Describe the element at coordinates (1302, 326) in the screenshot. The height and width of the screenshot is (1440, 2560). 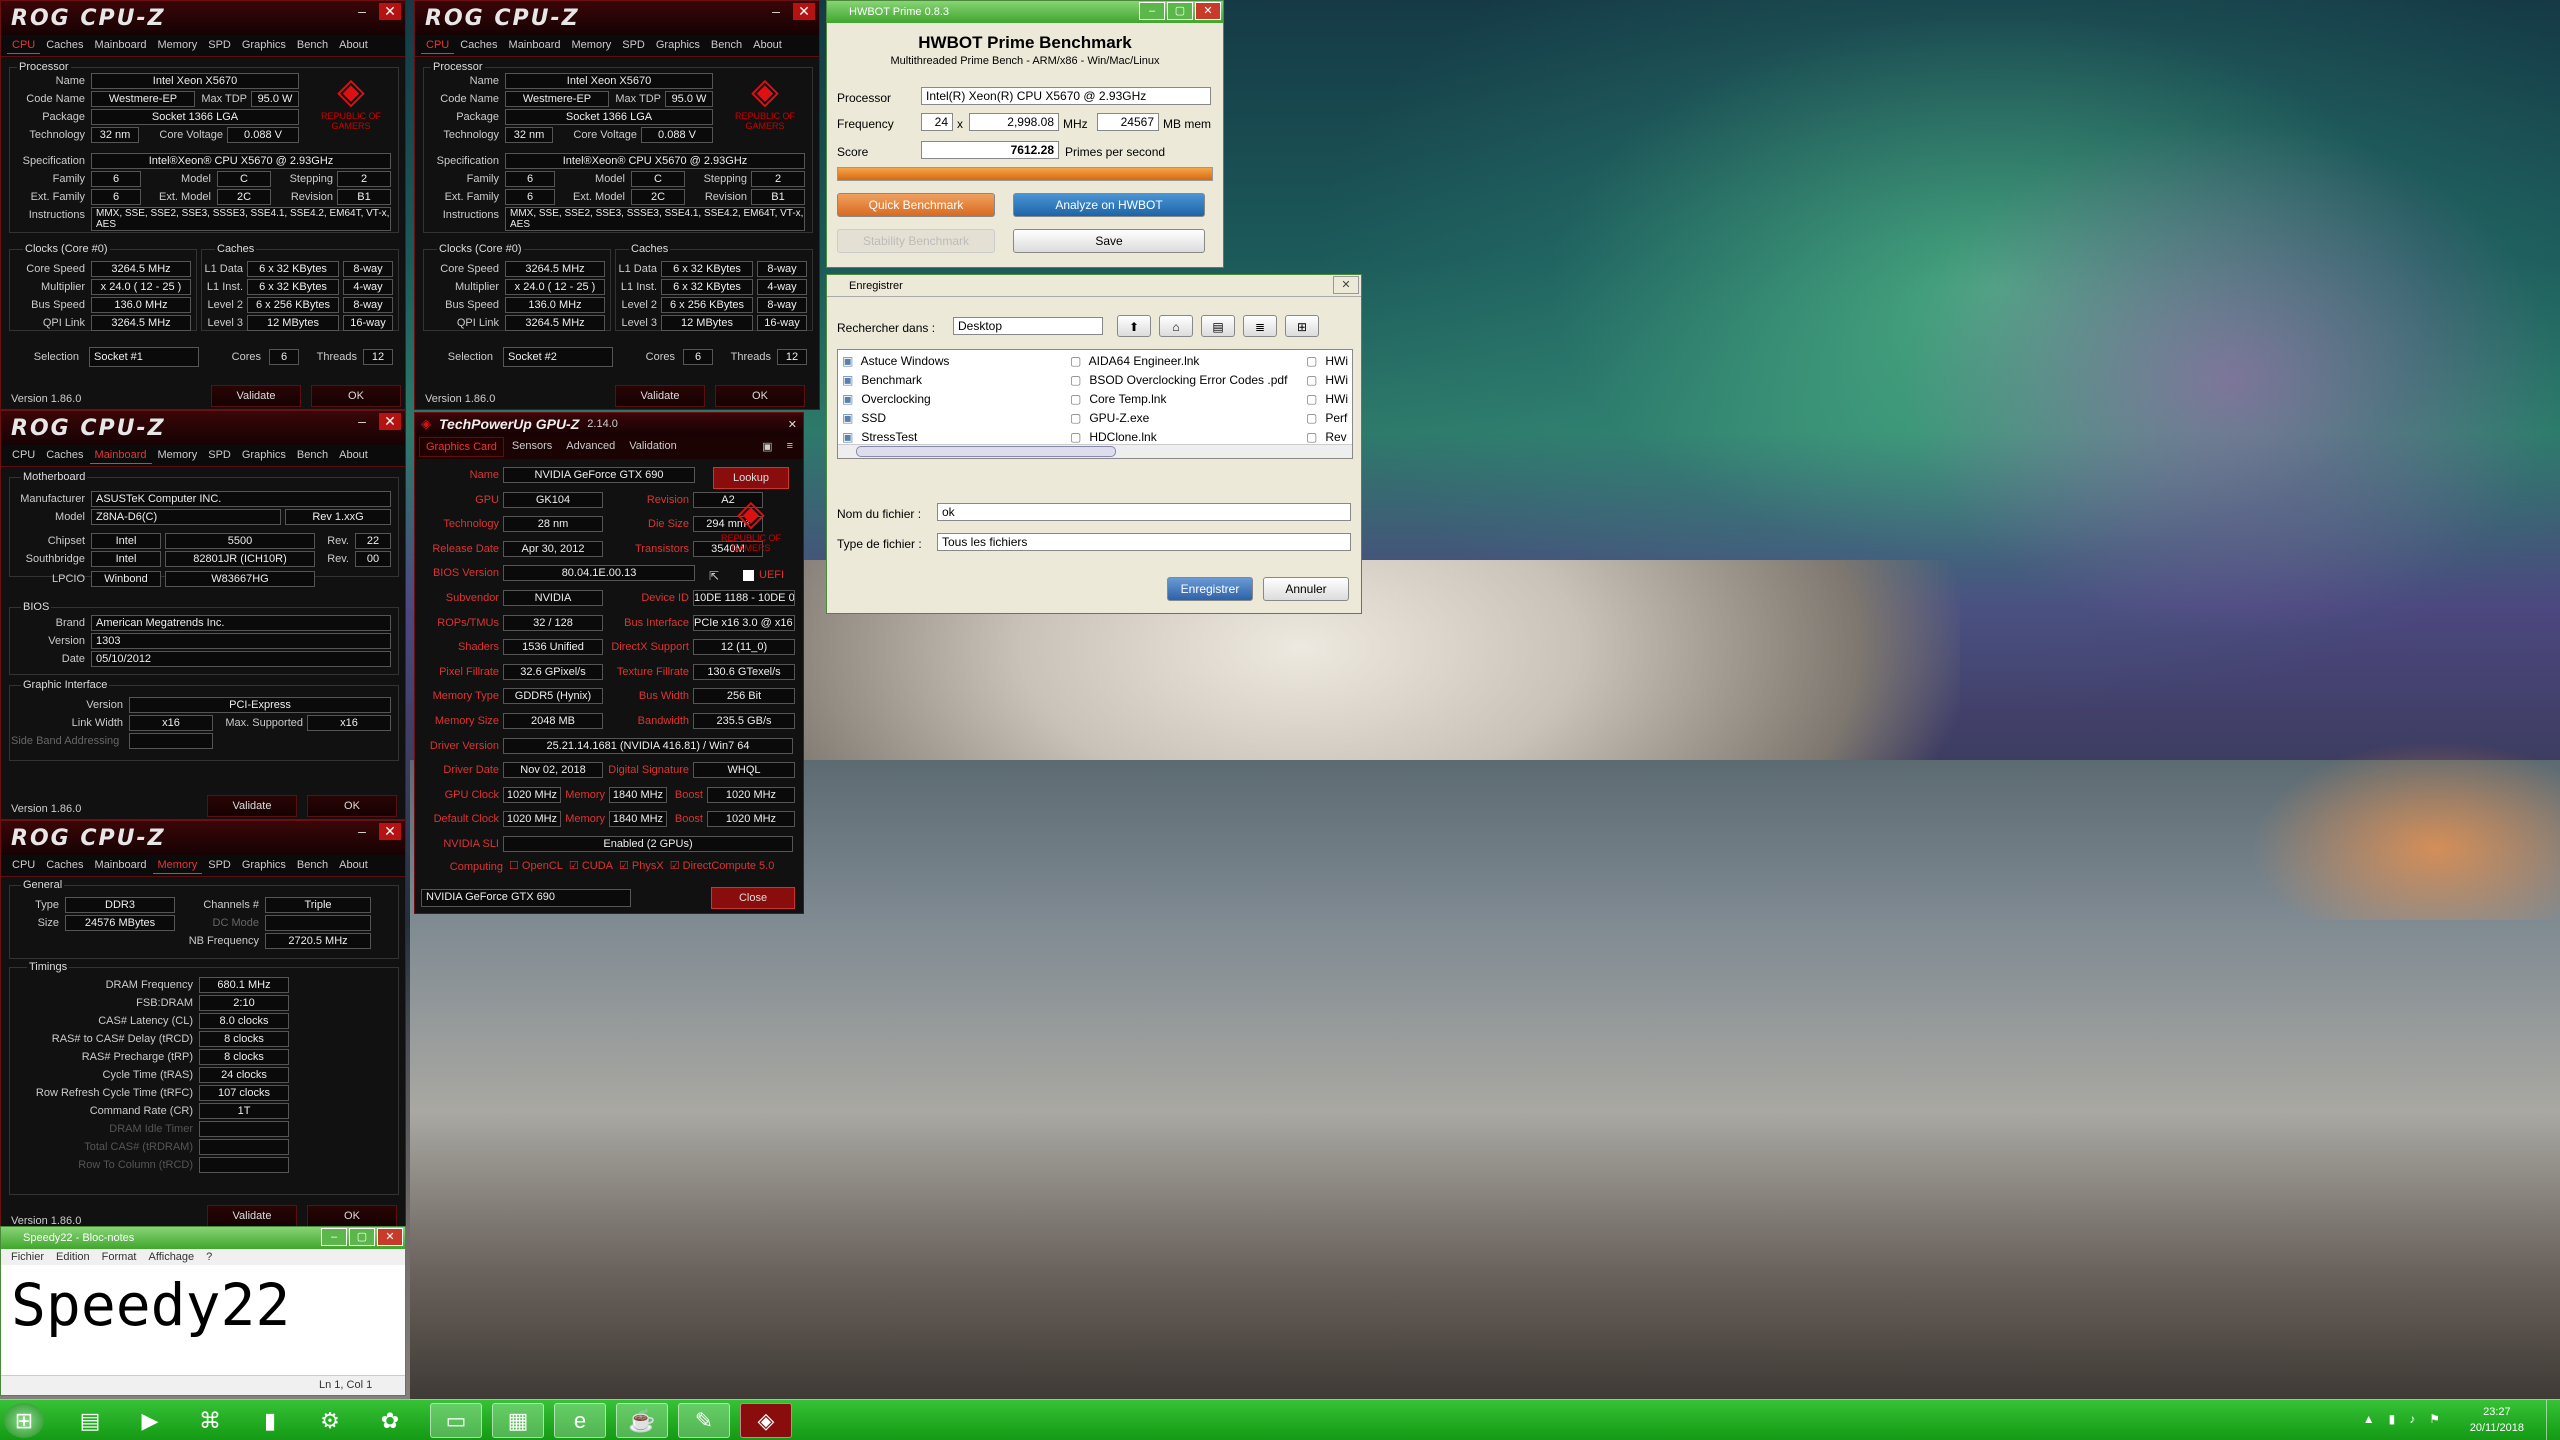
I see `details-view-icon: ⊞` at that location.